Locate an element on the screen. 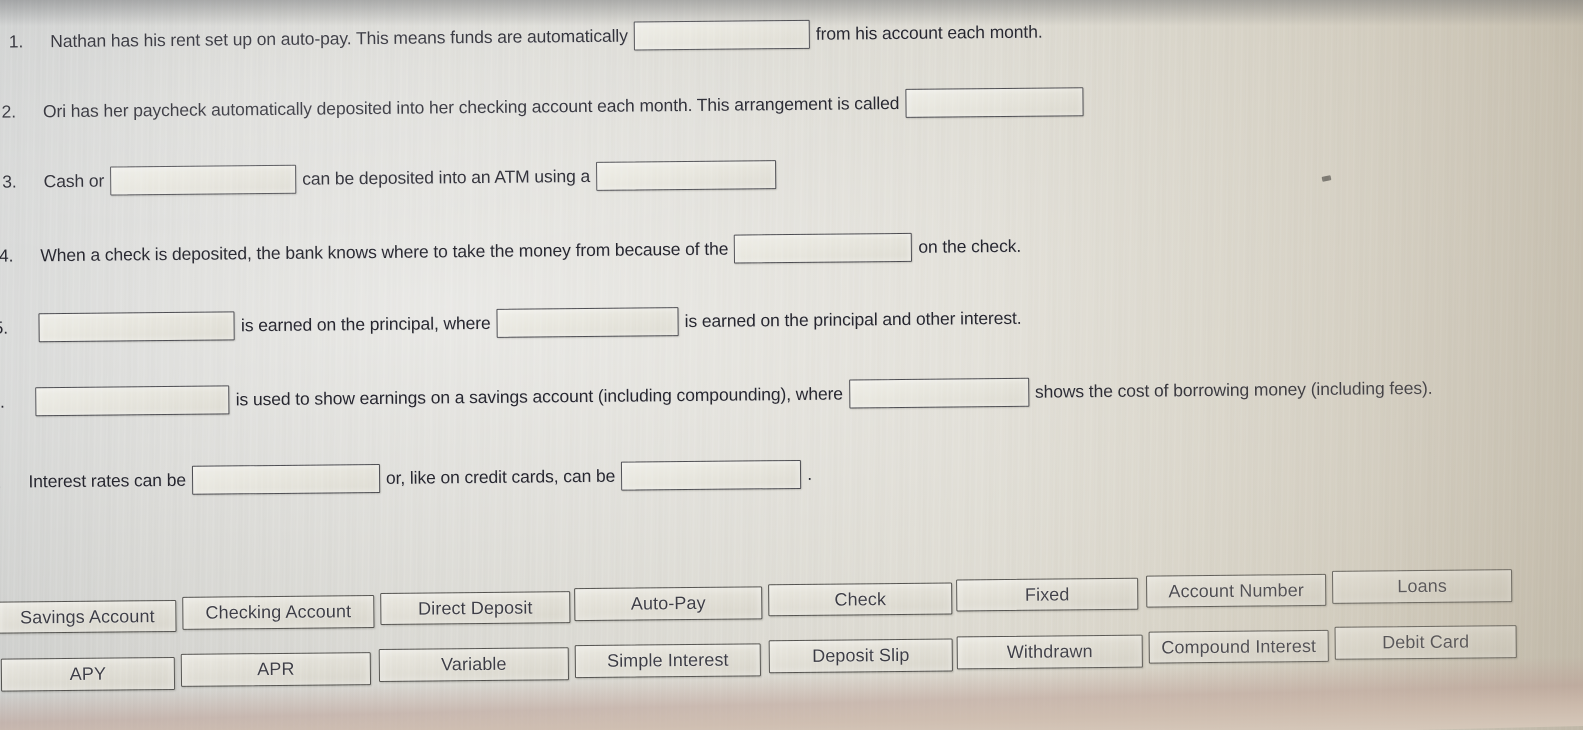 This screenshot has height=730, width=1583. word-bank-tile: APY is located at coordinates (88, 674).